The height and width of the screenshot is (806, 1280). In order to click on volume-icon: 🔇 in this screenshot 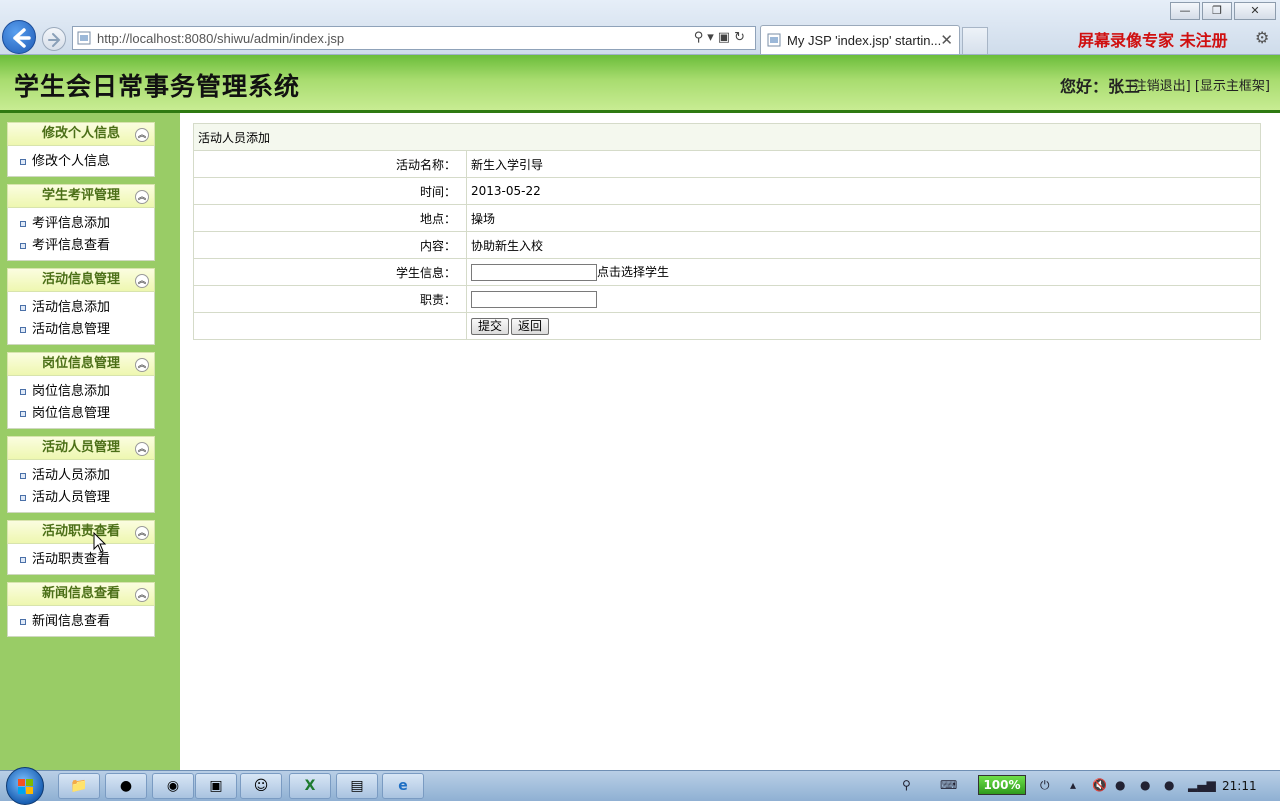, I will do `click(1099, 785)`.